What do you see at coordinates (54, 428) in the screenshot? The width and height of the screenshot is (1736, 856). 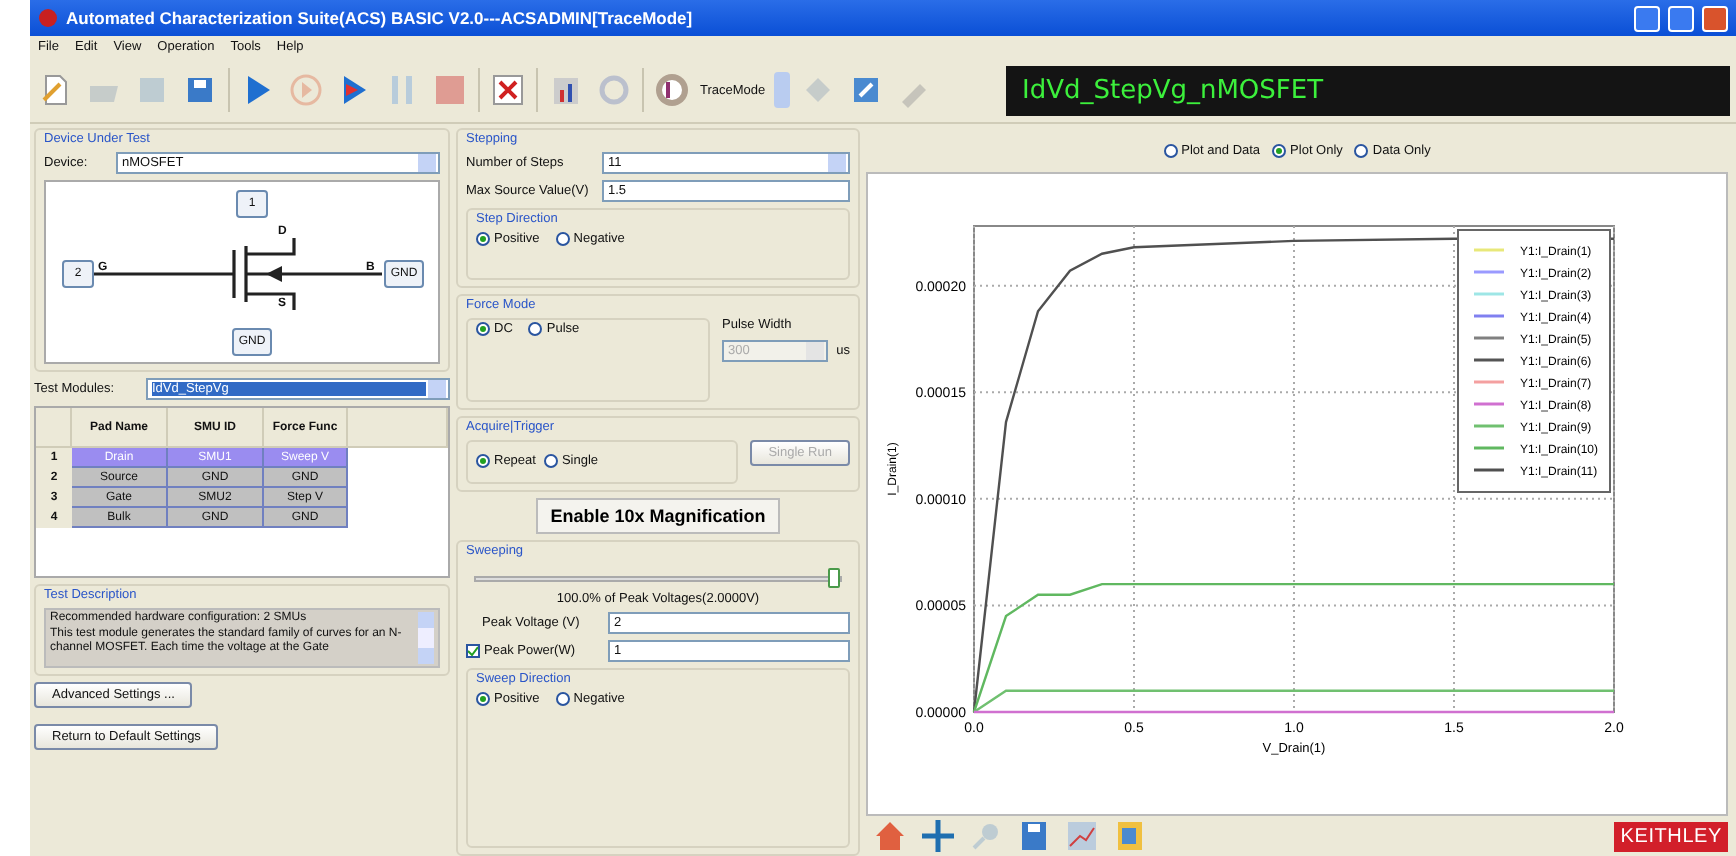 I see `header-corner` at bounding box center [54, 428].